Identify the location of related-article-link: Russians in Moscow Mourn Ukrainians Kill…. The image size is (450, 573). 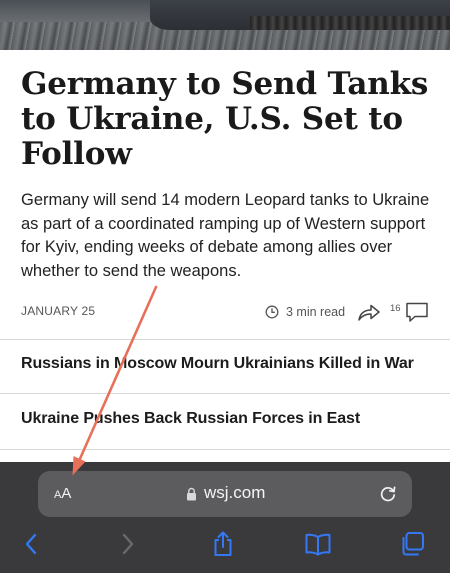
(231, 364).